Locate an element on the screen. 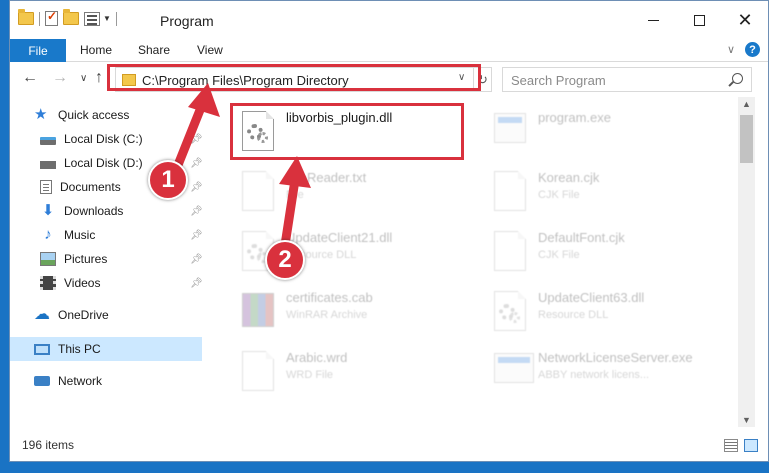 The height and width of the screenshot is (473, 769). file-item: program.exe is located at coordinates (607, 131).